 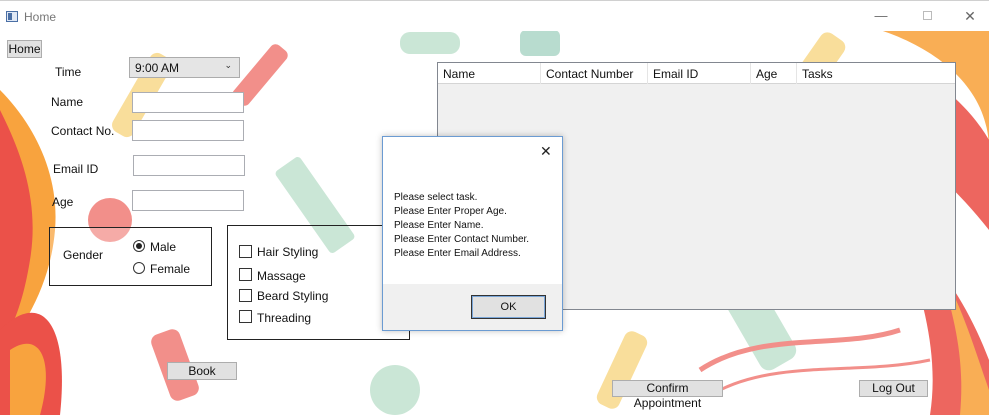 What do you see at coordinates (450, 211) in the screenshot?
I see `dialog-message-line: Please Enter Proper Age.` at bounding box center [450, 211].